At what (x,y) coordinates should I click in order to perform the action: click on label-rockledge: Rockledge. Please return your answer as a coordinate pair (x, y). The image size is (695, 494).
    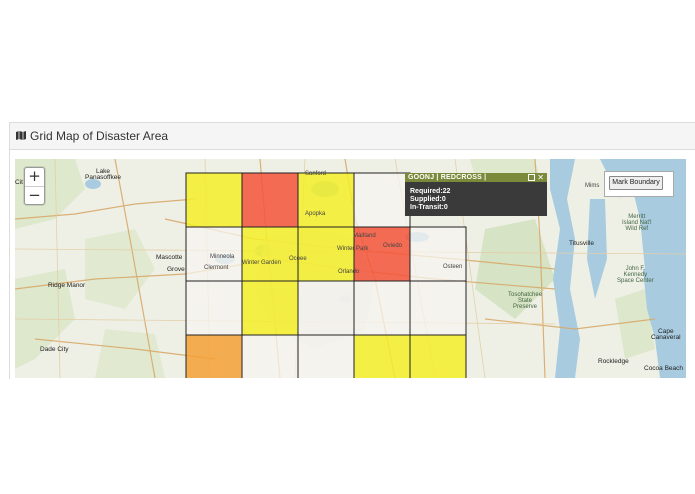
    Looking at the image, I should click on (613, 361).